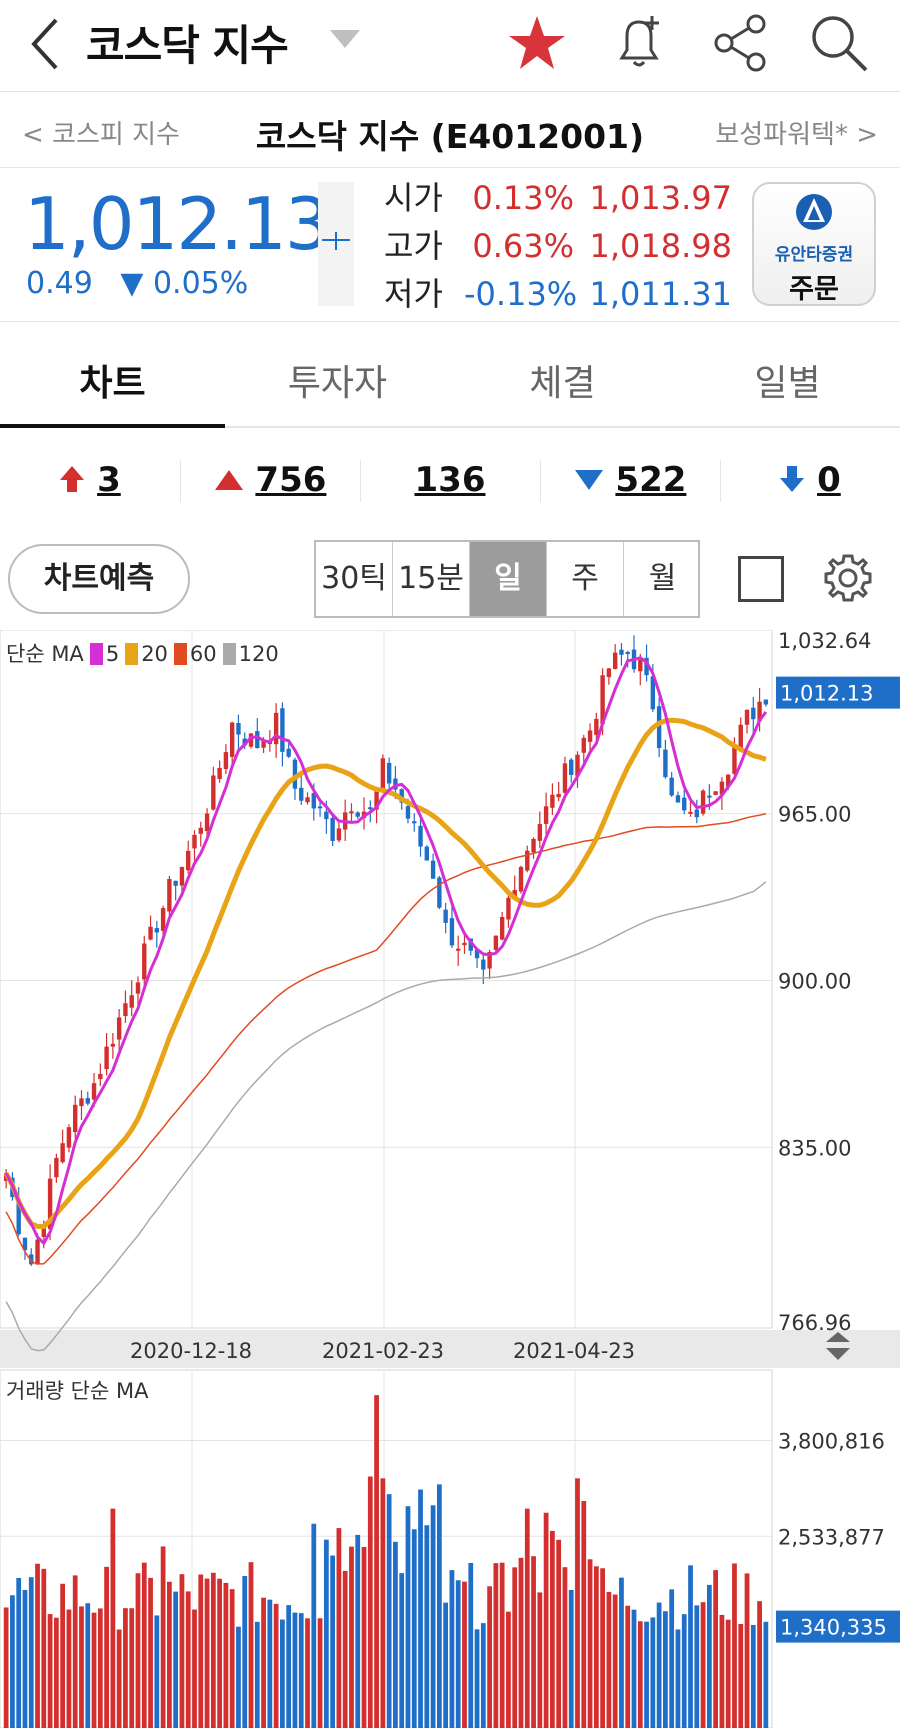 The width and height of the screenshot is (900, 1728). What do you see at coordinates (228, 480) in the screenshot?
I see `triangle-up-icon` at bounding box center [228, 480].